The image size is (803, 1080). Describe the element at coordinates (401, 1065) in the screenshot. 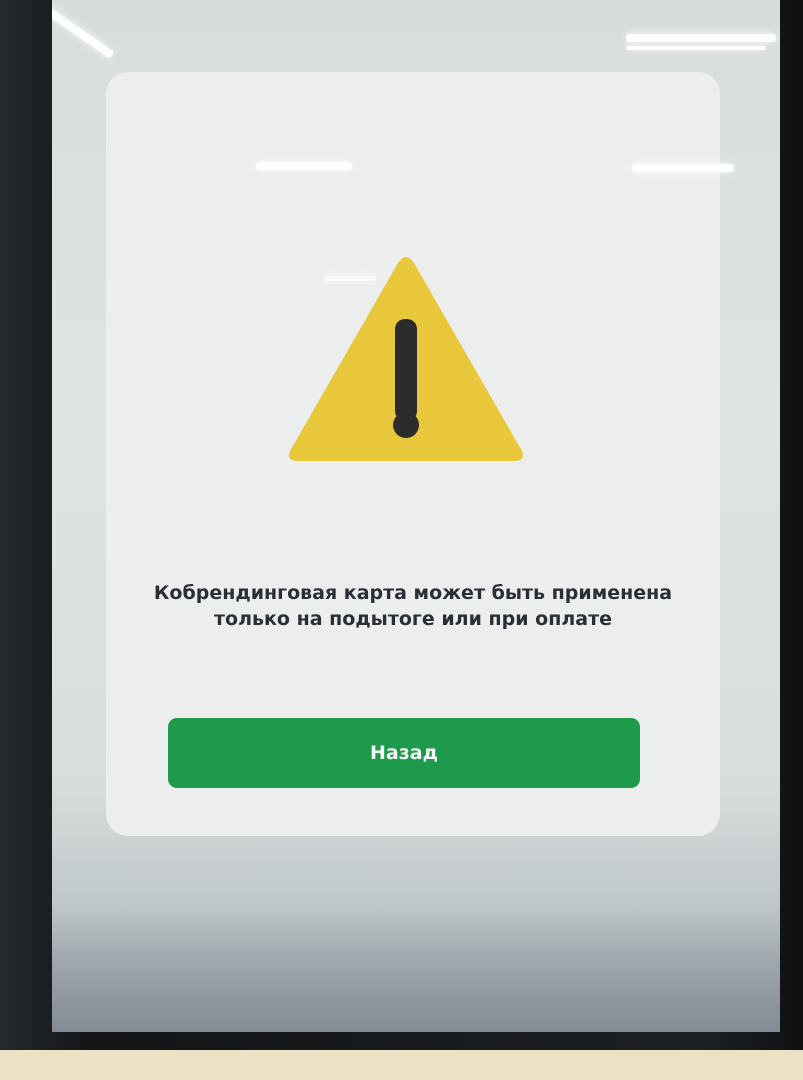

I see `counter-surface` at that location.